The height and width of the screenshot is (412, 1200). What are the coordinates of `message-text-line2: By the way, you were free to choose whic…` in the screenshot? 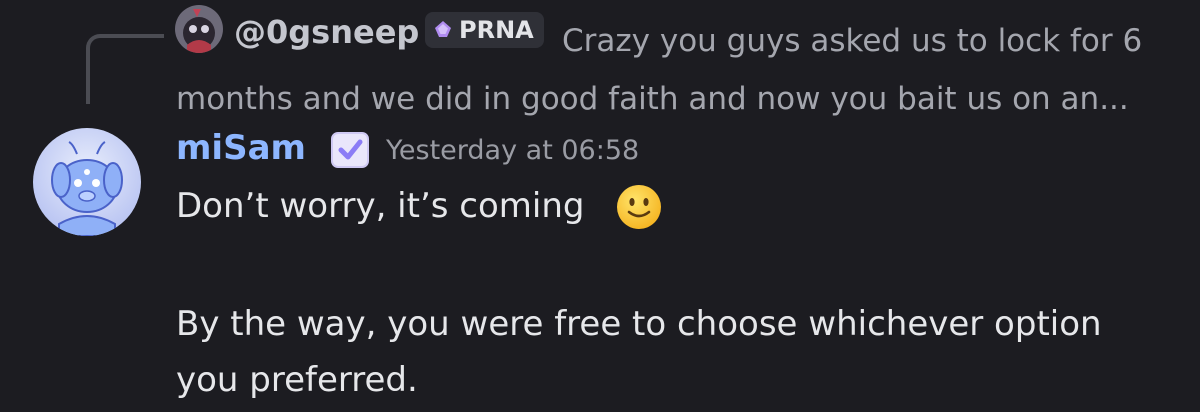 It's located at (639, 324).